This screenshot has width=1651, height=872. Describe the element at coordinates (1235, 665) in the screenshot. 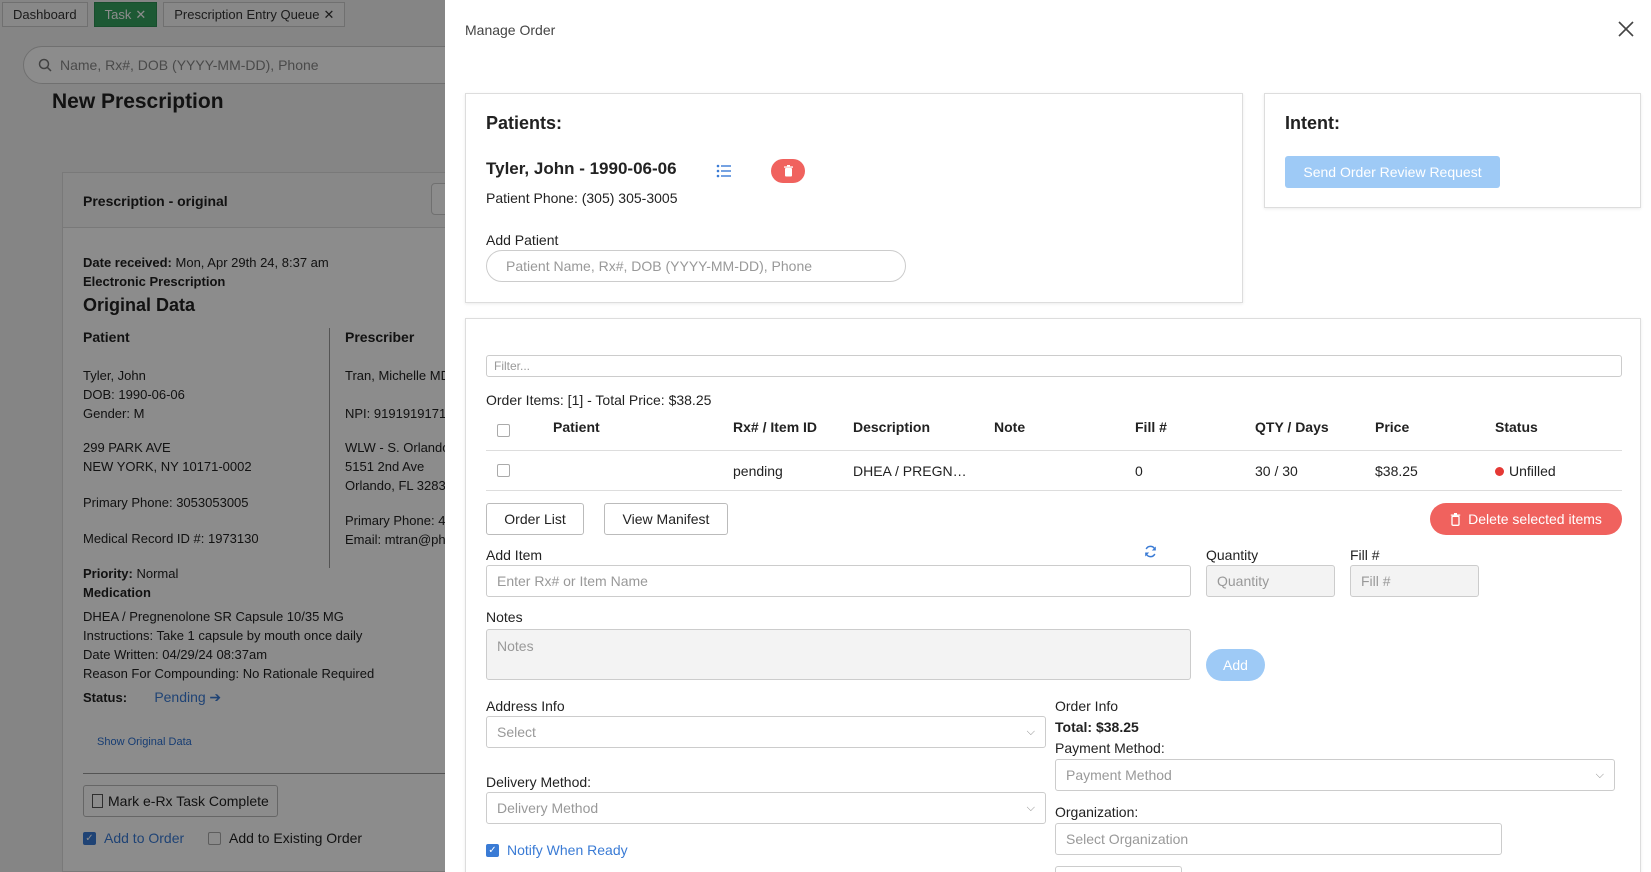

I see `add-item-button: Add` at that location.